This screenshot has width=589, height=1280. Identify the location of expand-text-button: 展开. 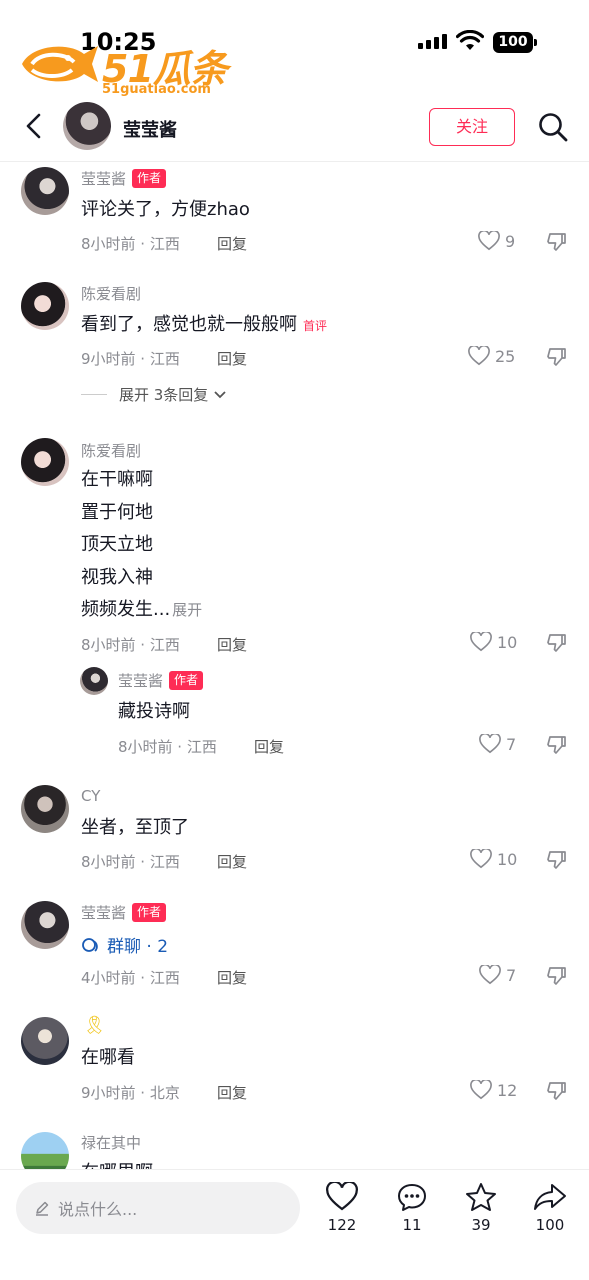
(187, 610).